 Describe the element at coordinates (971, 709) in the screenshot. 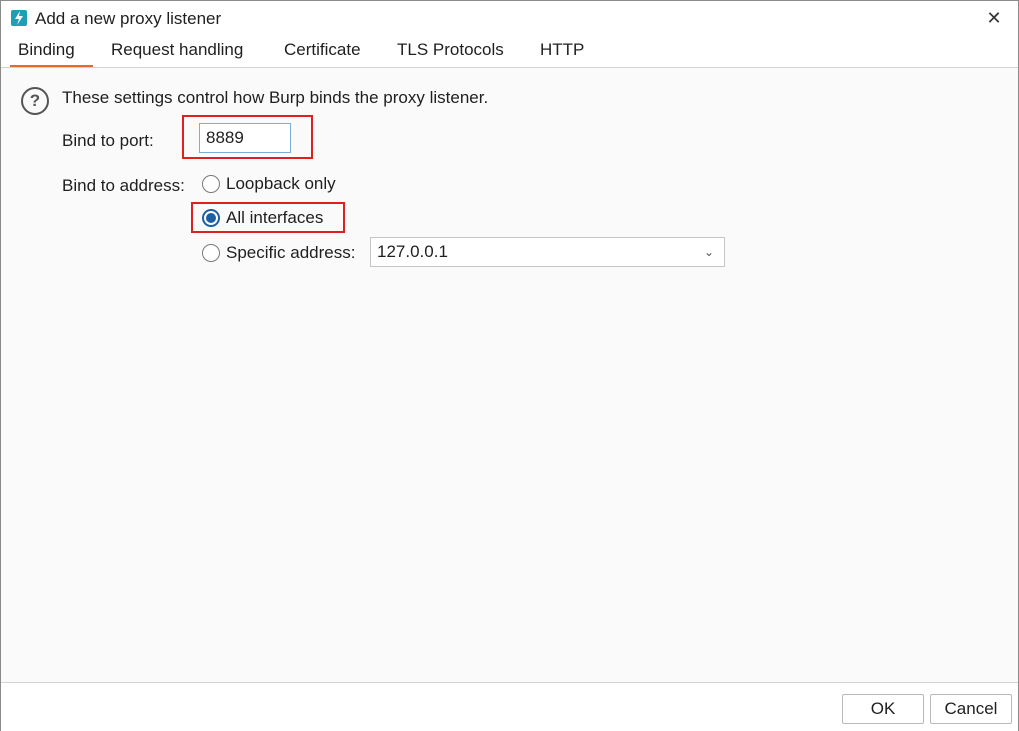

I see `cancel-button: Cancel` at that location.